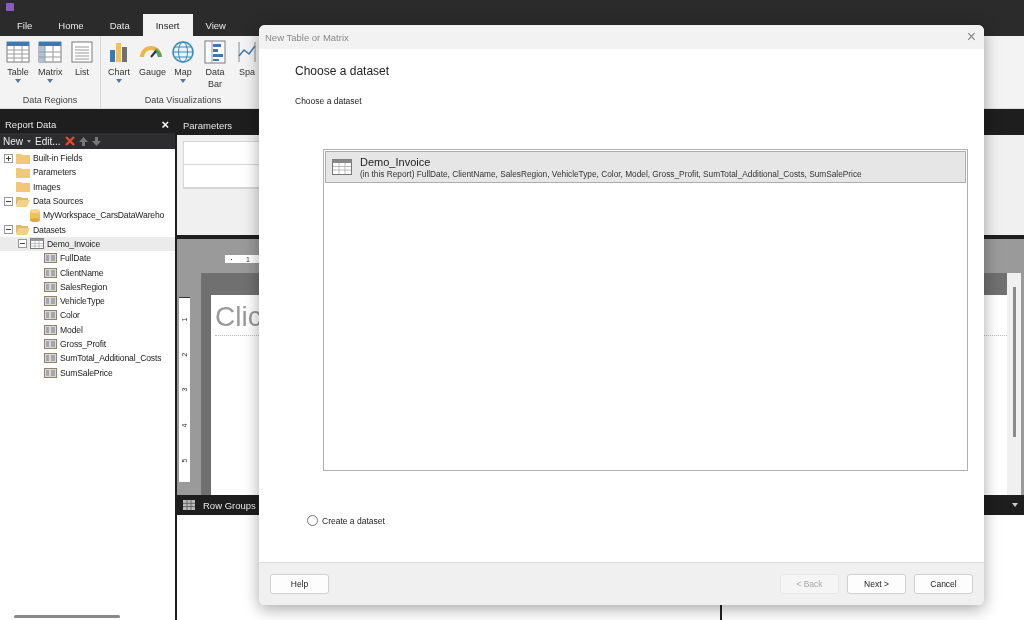 The height and width of the screenshot is (620, 1024). What do you see at coordinates (54, 172) in the screenshot?
I see `tree-label: Parameters` at bounding box center [54, 172].